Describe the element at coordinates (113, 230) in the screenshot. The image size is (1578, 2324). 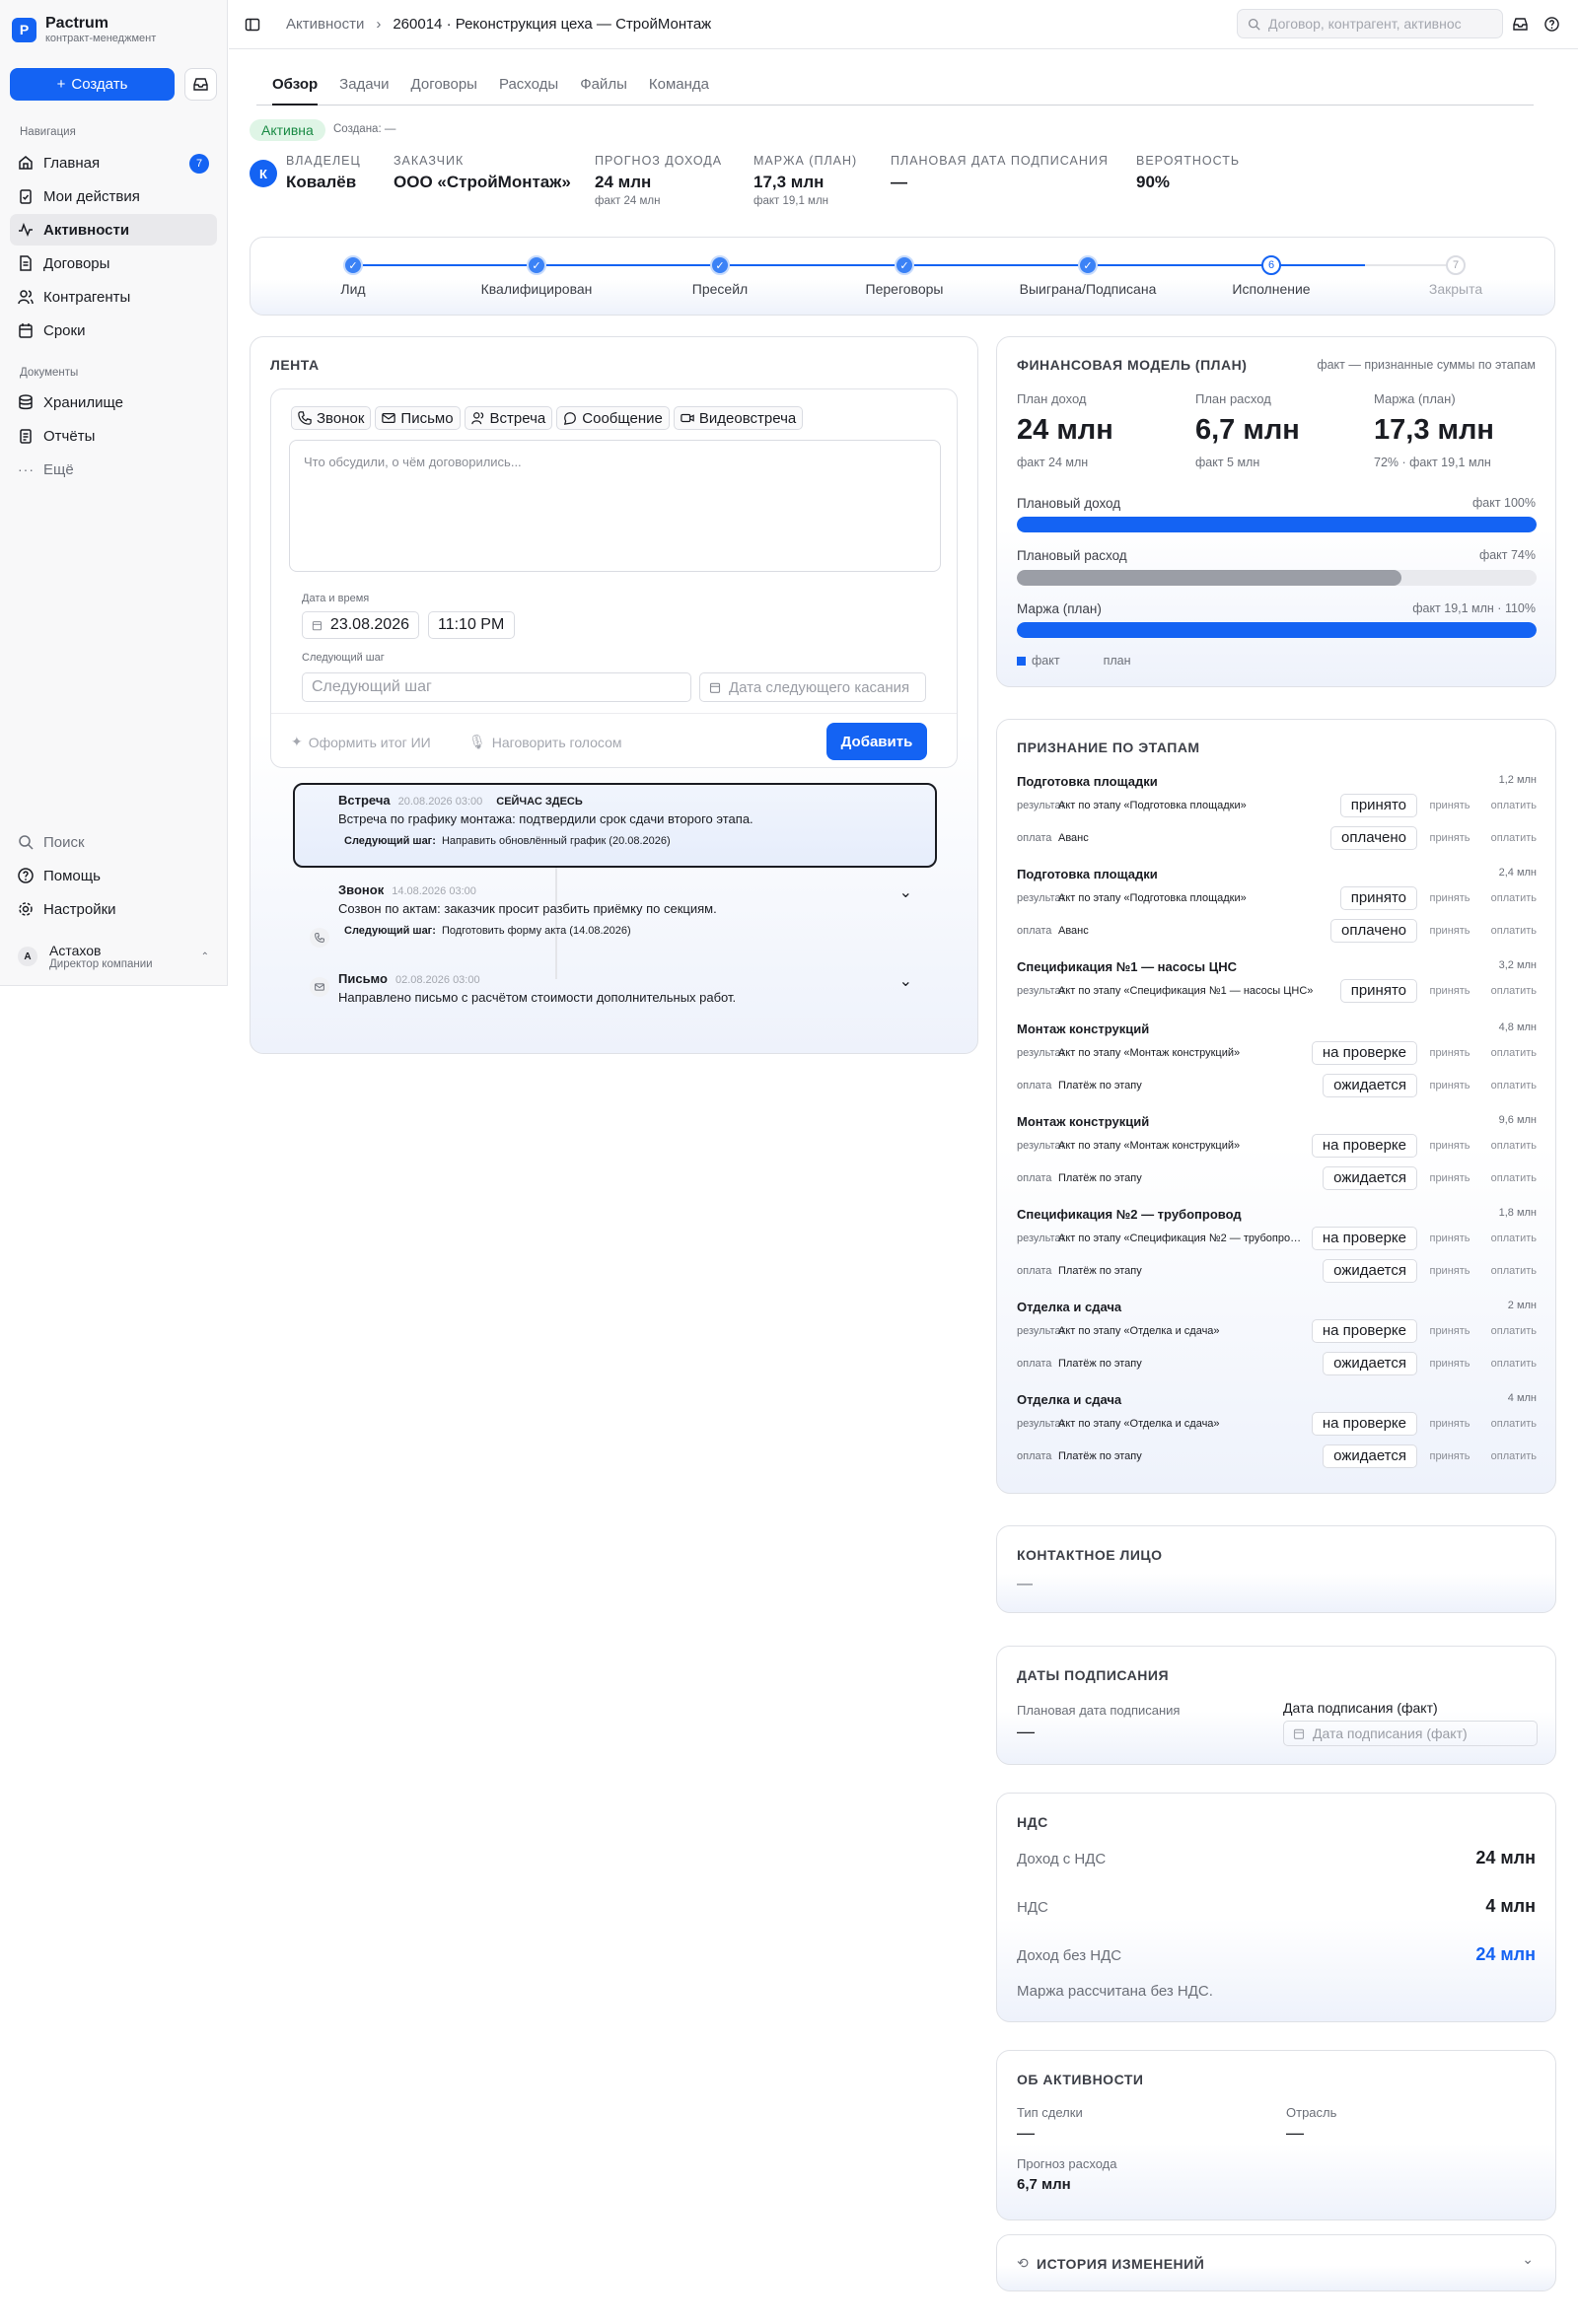
I see `sidebar-item-activities: Активности` at that location.